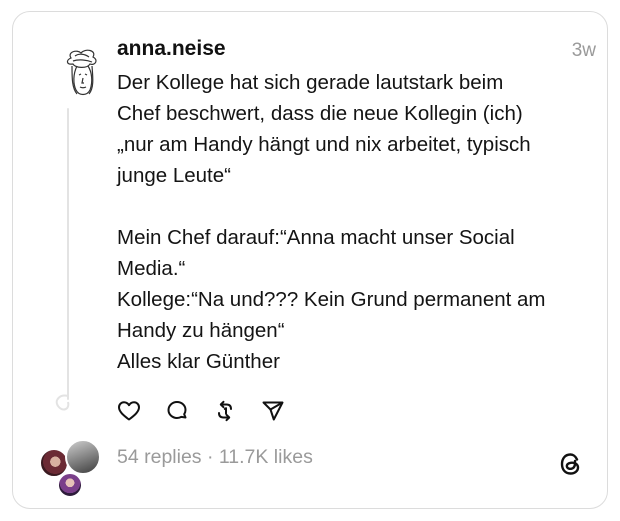 This screenshot has width=620, height=521. What do you see at coordinates (151, 268) in the screenshot?
I see `post-line: Media.“` at bounding box center [151, 268].